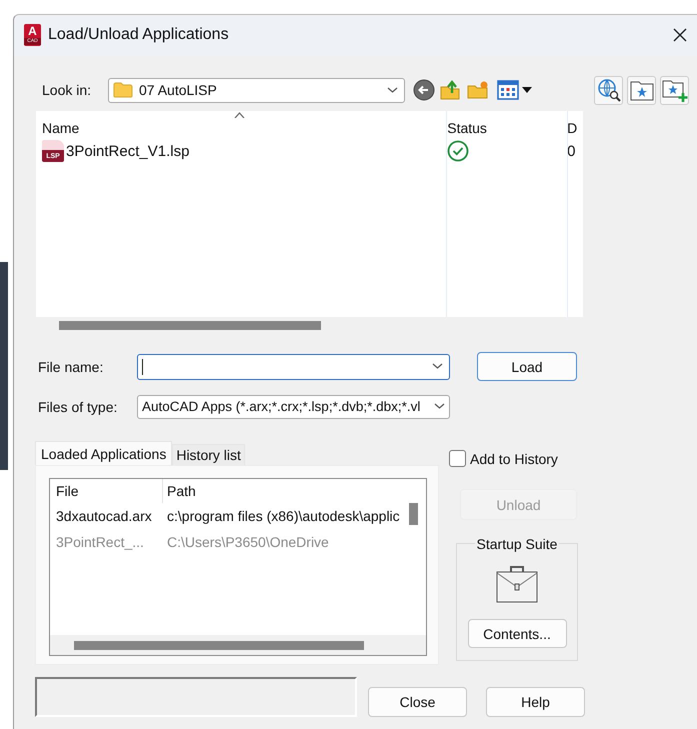  Describe the element at coordinates (572, 128) in the screenshot. I see `column-header: D` at that location.